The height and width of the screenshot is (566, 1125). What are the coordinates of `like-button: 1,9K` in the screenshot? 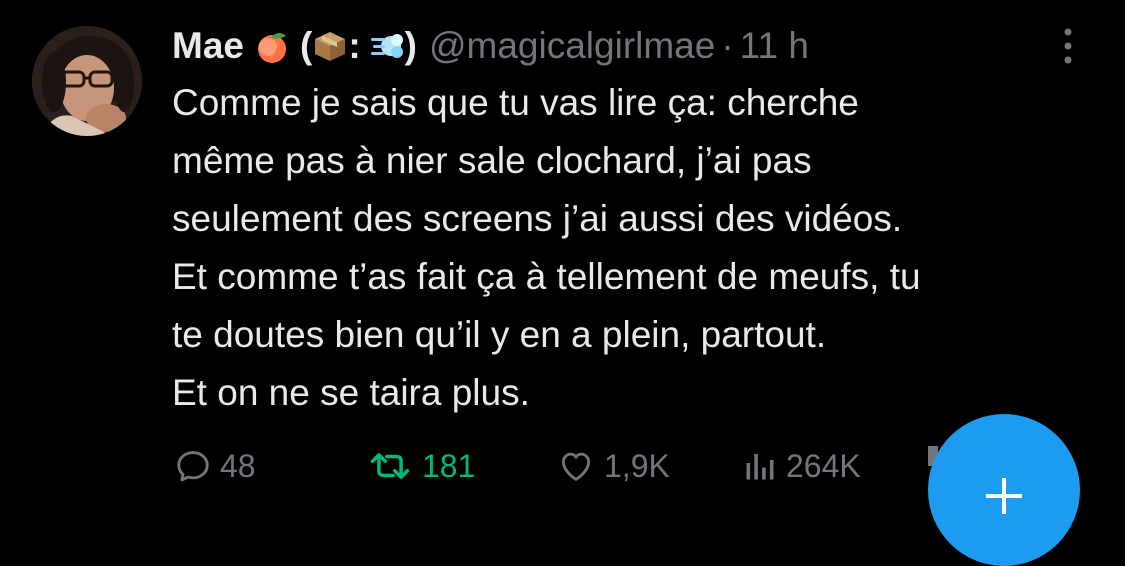 It's located at (613, 466).